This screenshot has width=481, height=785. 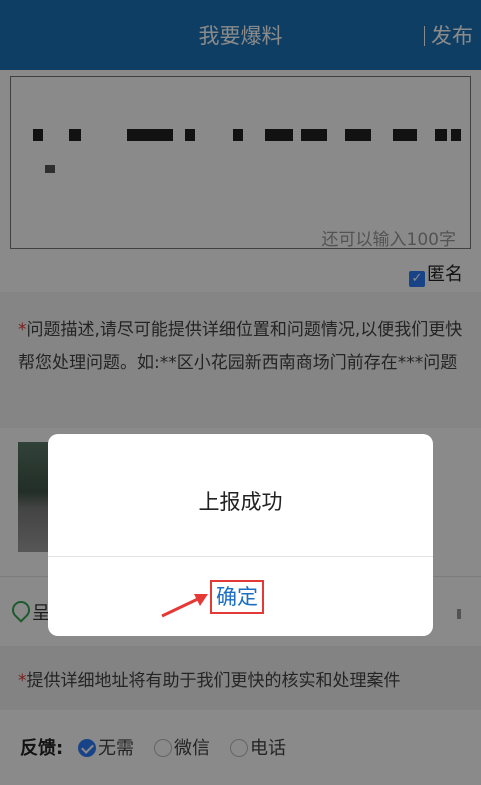 What do you see at coordinates (237, 597) in the screenshot?
I see `confirm-button: 确定` at bounding box center [237, 597].